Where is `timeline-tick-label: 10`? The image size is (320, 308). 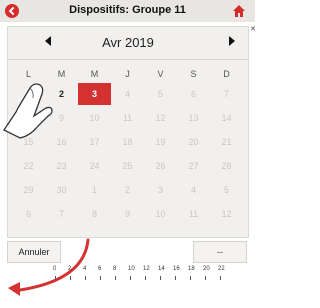 timeline-tick-label: 10 is located at coordinates (131, 269).